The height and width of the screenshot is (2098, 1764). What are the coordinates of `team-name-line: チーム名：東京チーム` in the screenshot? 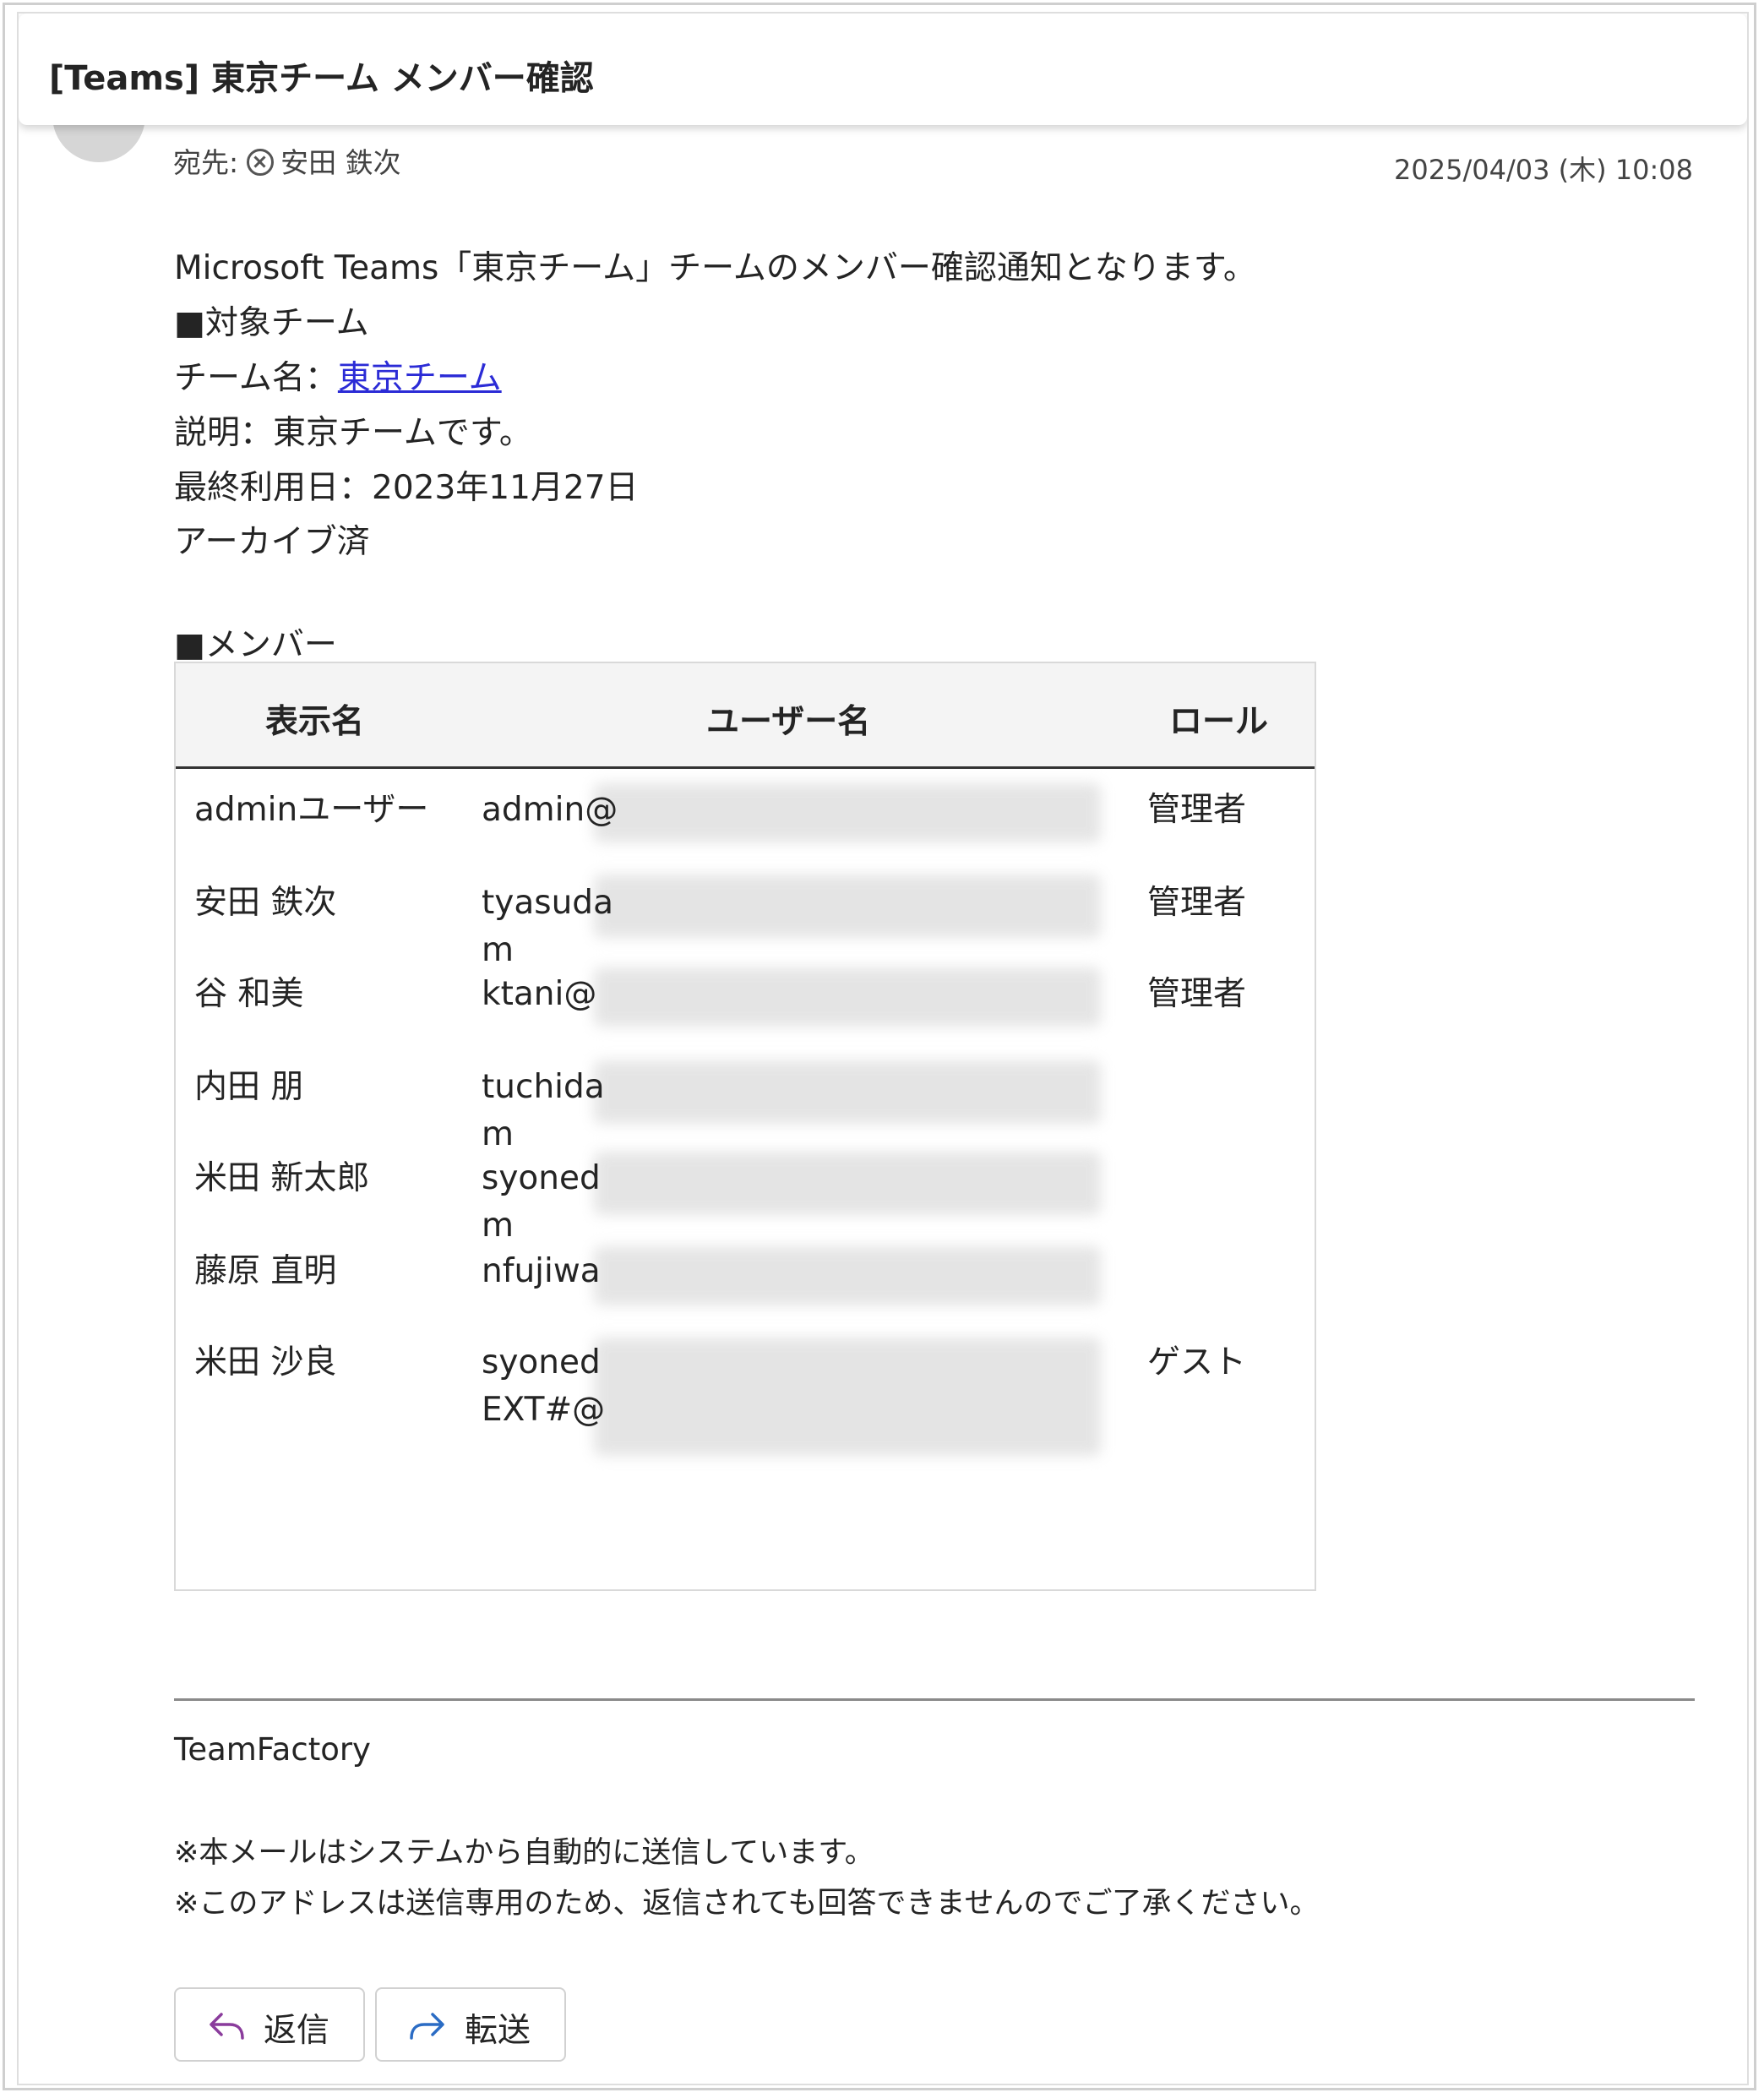 It's located at (338, 375).